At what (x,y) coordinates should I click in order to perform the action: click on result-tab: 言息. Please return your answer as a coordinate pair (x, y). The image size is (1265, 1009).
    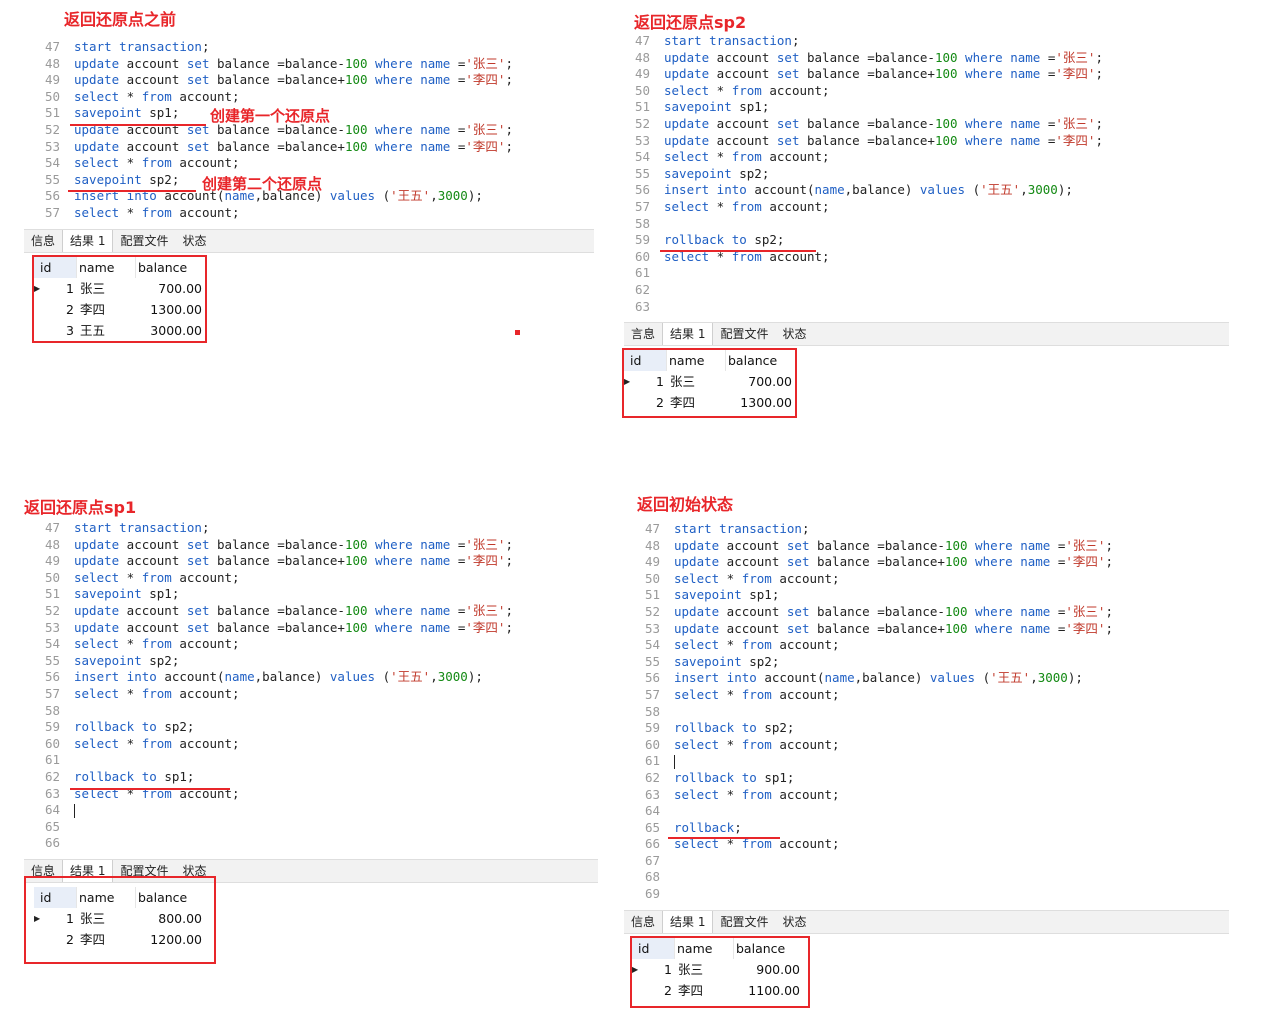
    Looking at the image, I should click on (643, 334).